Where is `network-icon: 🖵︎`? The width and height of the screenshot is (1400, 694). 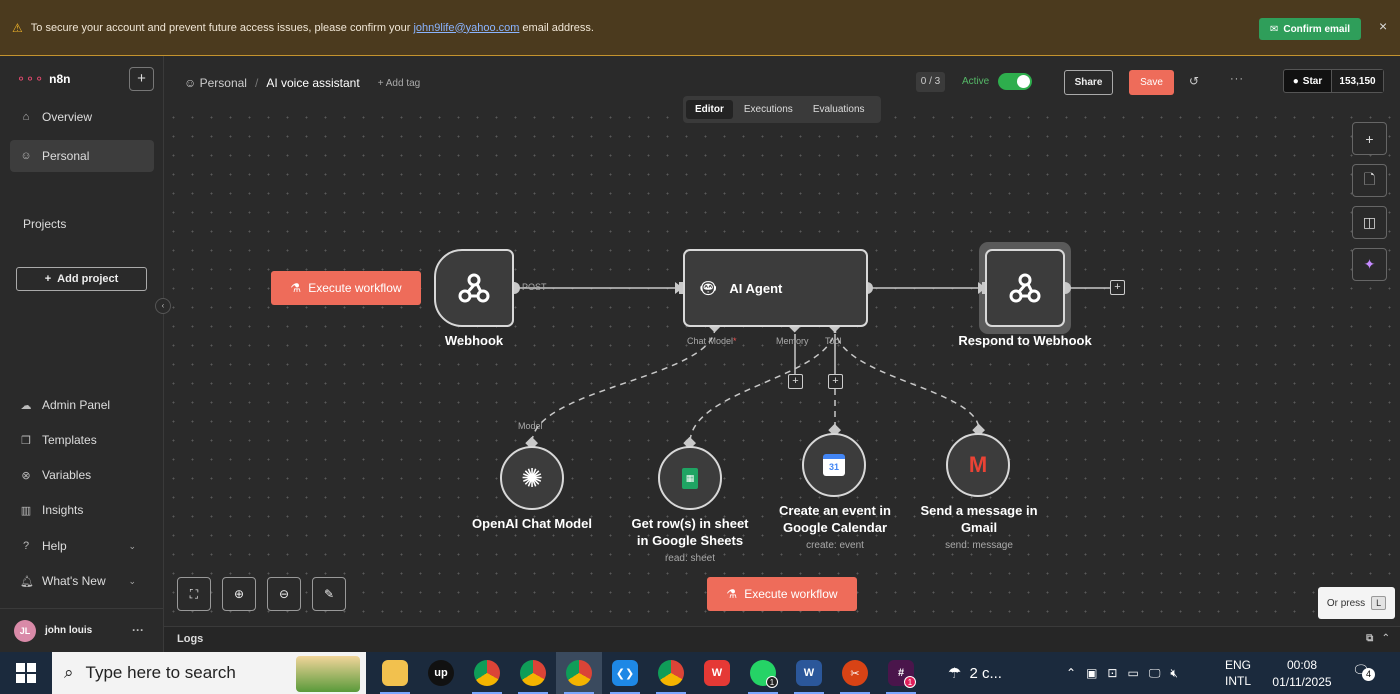 network-icon: 🖵︎ is located at coordinates (1155, 673).